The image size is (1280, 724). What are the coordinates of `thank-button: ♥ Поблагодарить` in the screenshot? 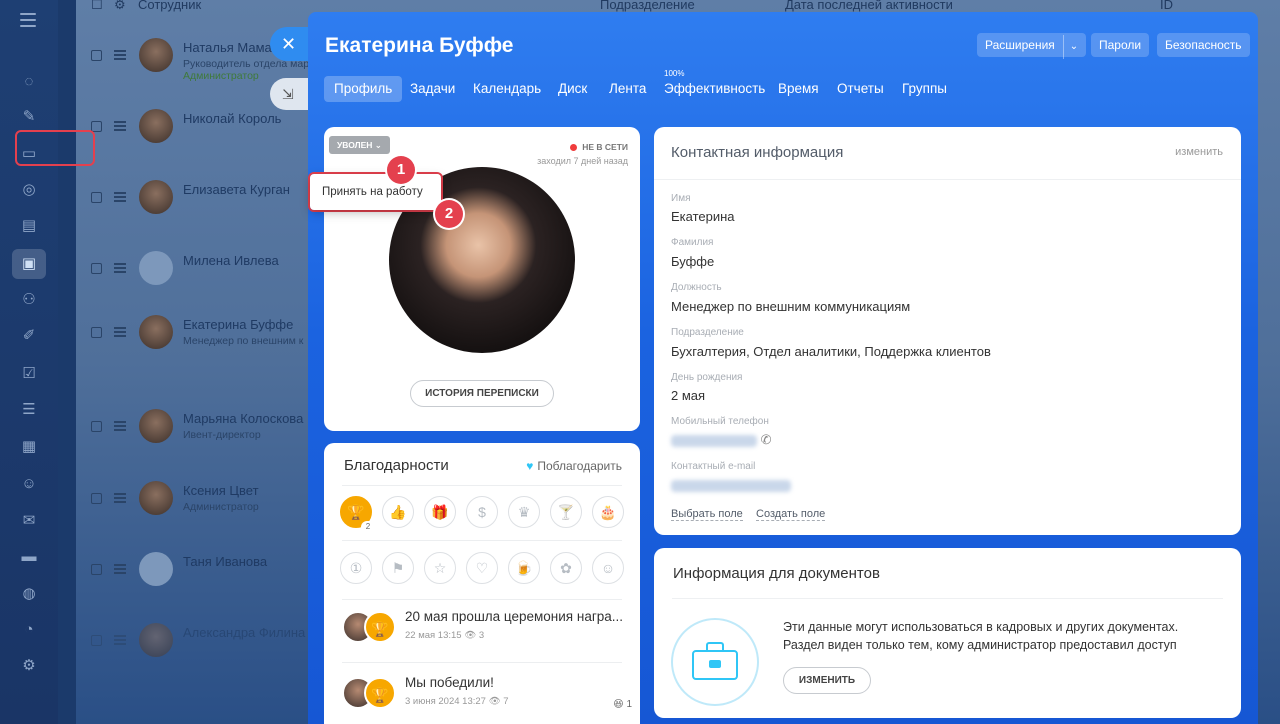 It's located at (574, 466).